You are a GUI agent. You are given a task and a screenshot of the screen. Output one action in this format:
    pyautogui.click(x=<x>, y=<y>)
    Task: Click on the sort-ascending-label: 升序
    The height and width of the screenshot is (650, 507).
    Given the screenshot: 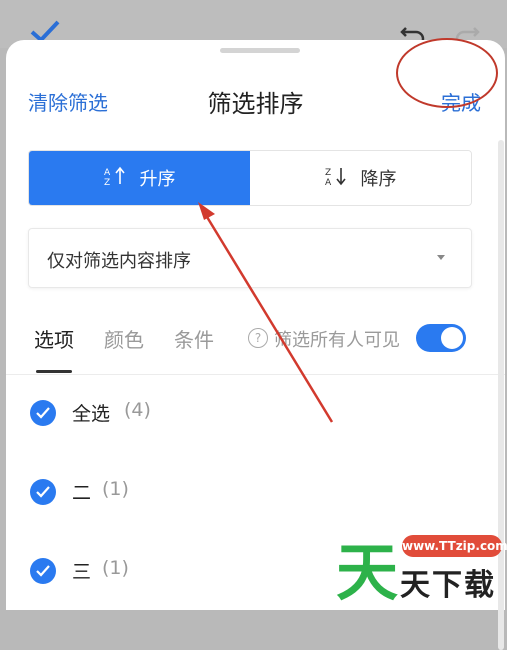 What is the action you would take?
    pyautogui.click(x=157, y=179)
    